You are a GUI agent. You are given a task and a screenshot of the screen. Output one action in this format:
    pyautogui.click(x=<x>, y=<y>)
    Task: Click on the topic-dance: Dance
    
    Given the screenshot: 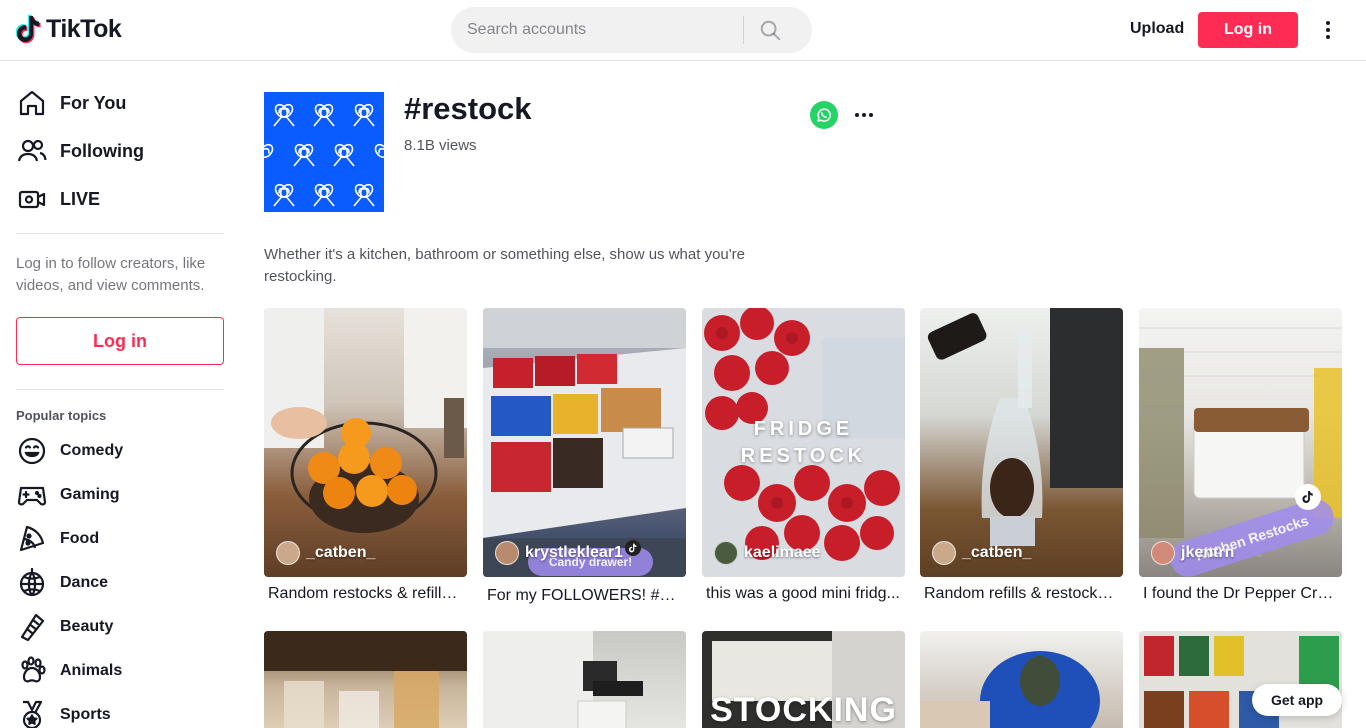 What is the action you would take?
    pyautogui.click(x=128, y=583)
    